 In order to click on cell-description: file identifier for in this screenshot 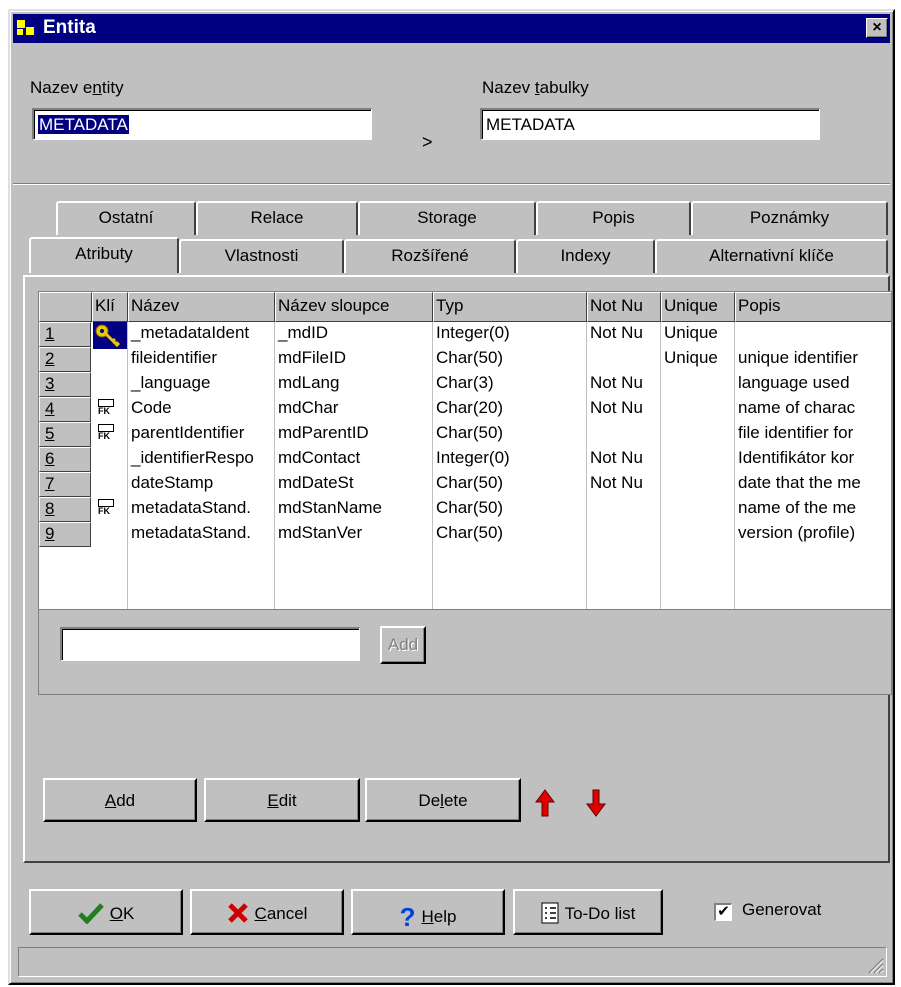, I will do `click(813, 434)`.